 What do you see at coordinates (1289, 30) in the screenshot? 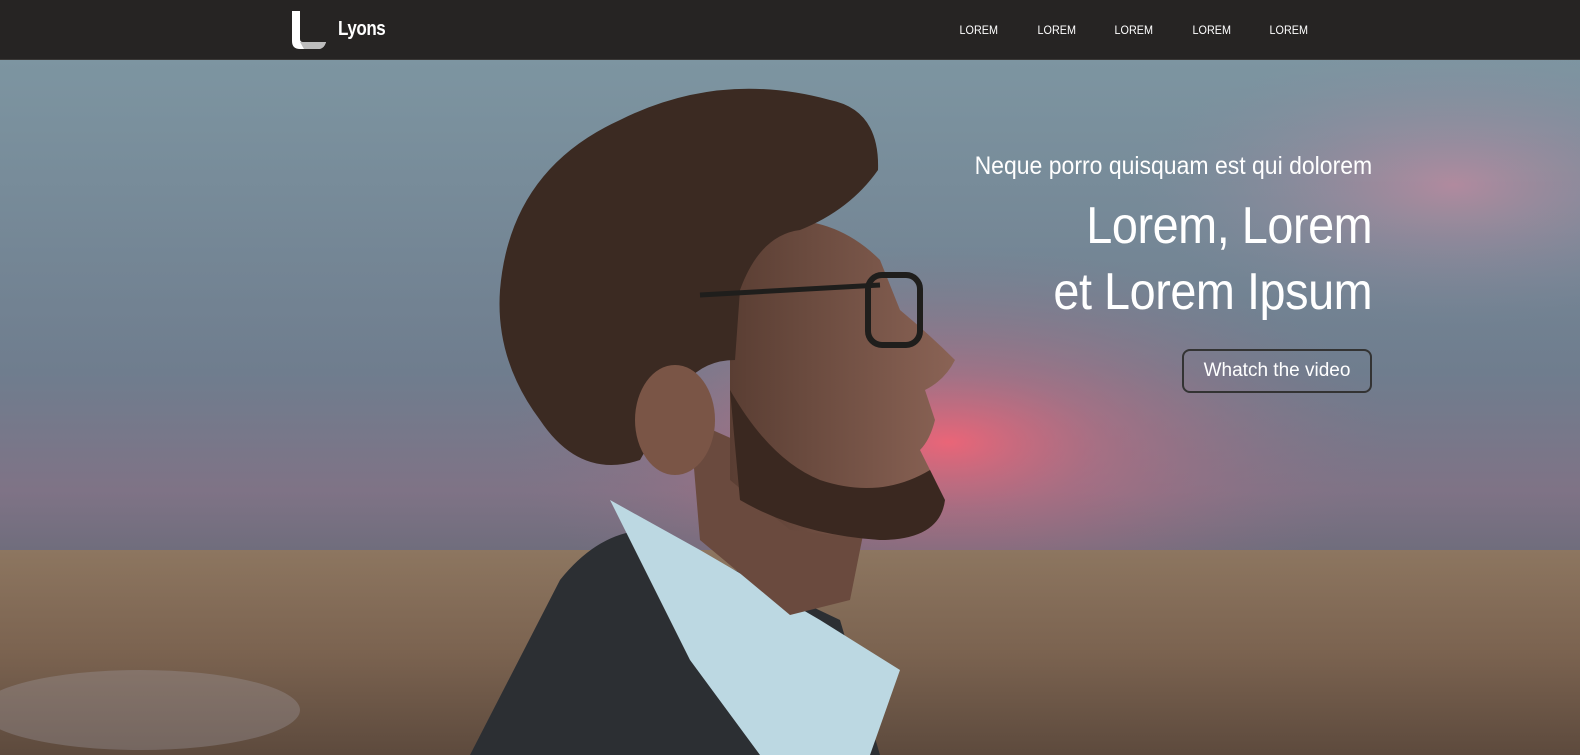
I see `nav-item-5: LOREM` at bounding box center [1289, 30].